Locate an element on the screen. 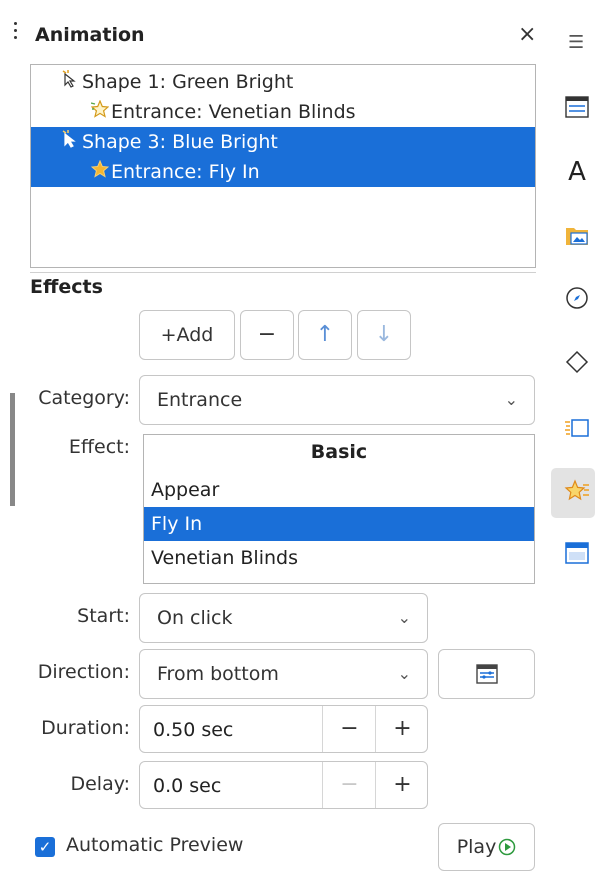 The height and width of the screenshot is (872, 595). direction-value: From bottom is located at coordinates (218, 674).